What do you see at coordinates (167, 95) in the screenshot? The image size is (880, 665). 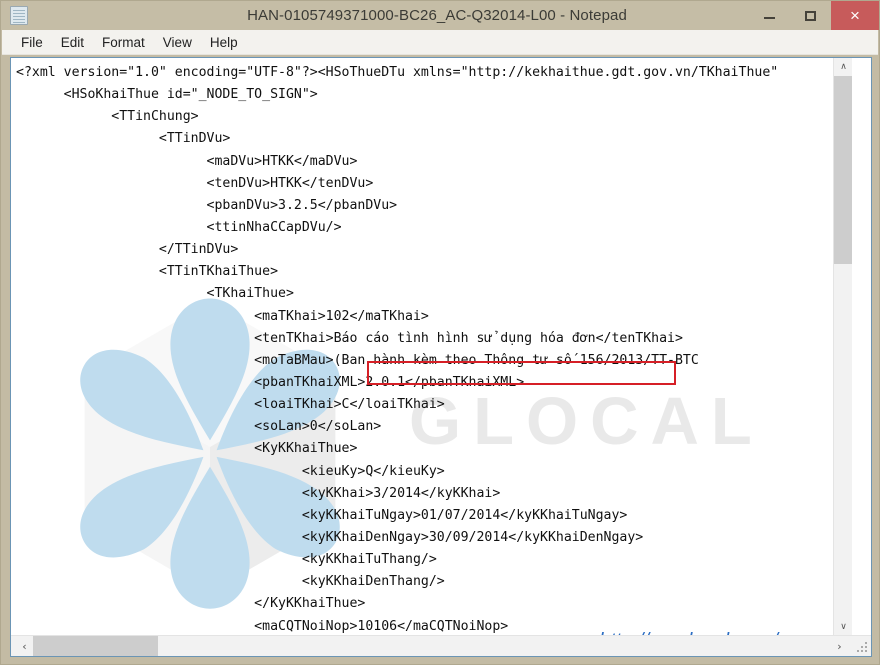 I see `code-line: <HSoKhaiThue id="_NODE_TO_SIGN">` at bounding box center [167, 95].